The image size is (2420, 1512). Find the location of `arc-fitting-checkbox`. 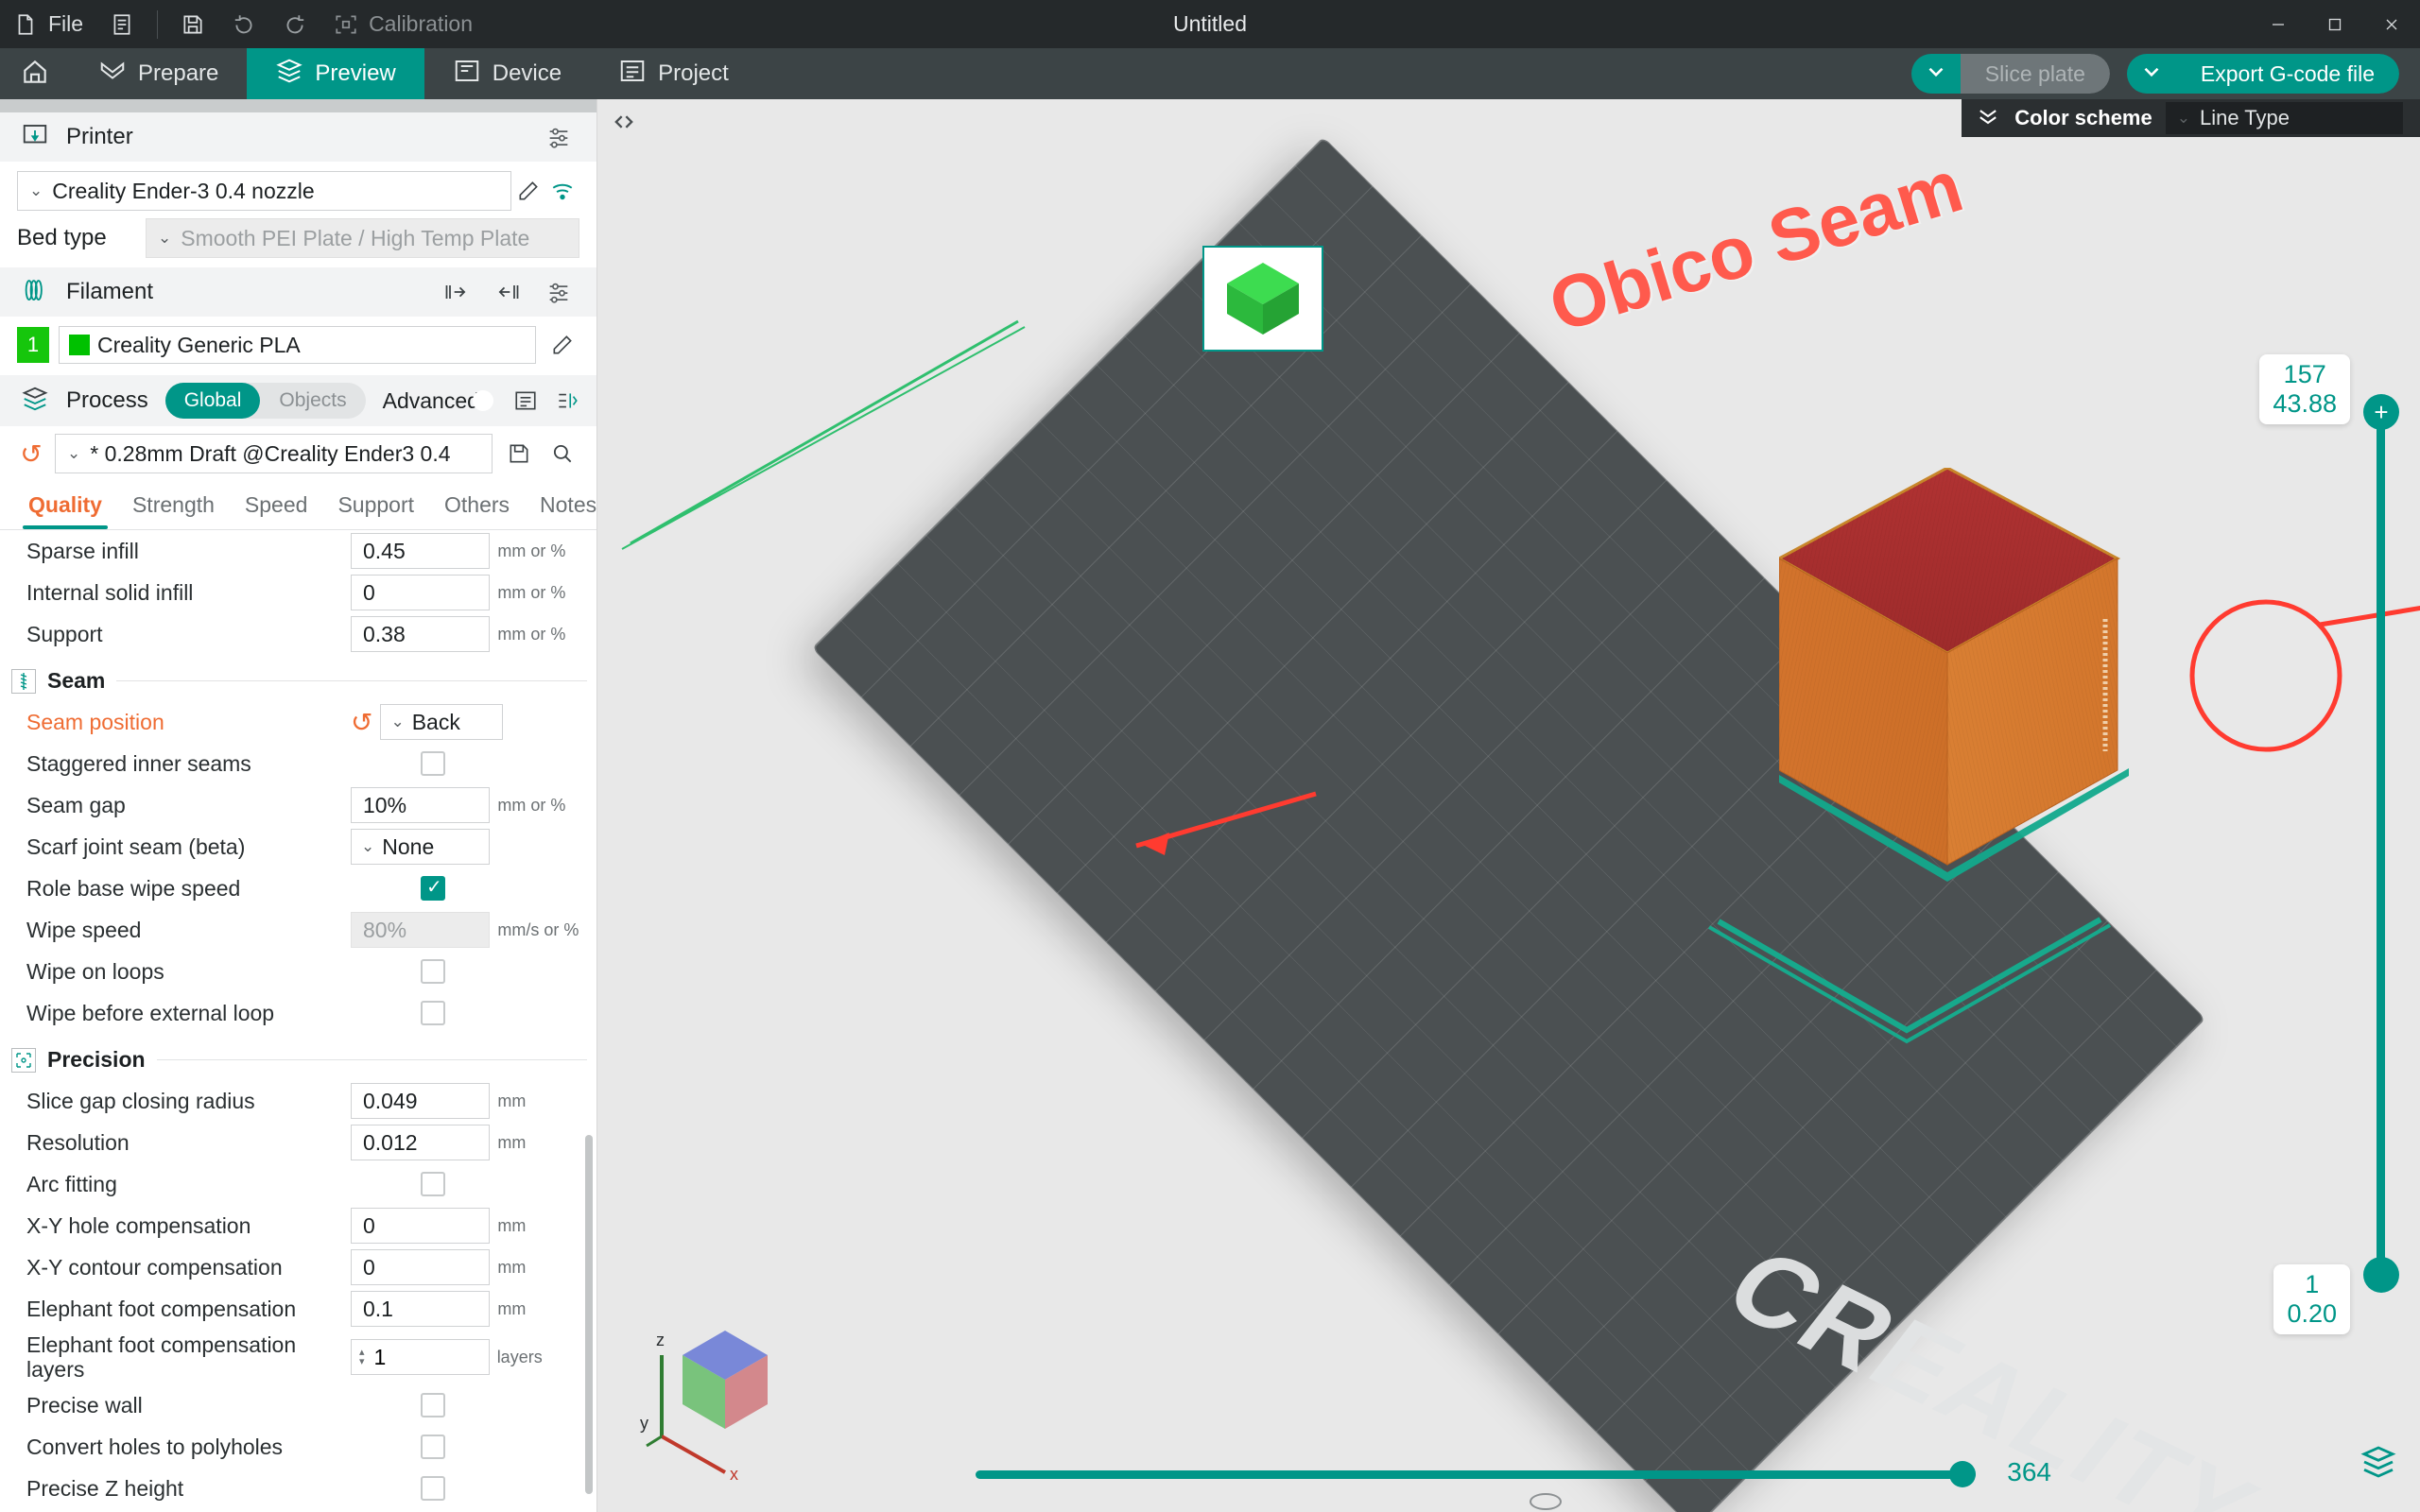

arc-fitting-checkbox is located at coordinates (433, 1184).